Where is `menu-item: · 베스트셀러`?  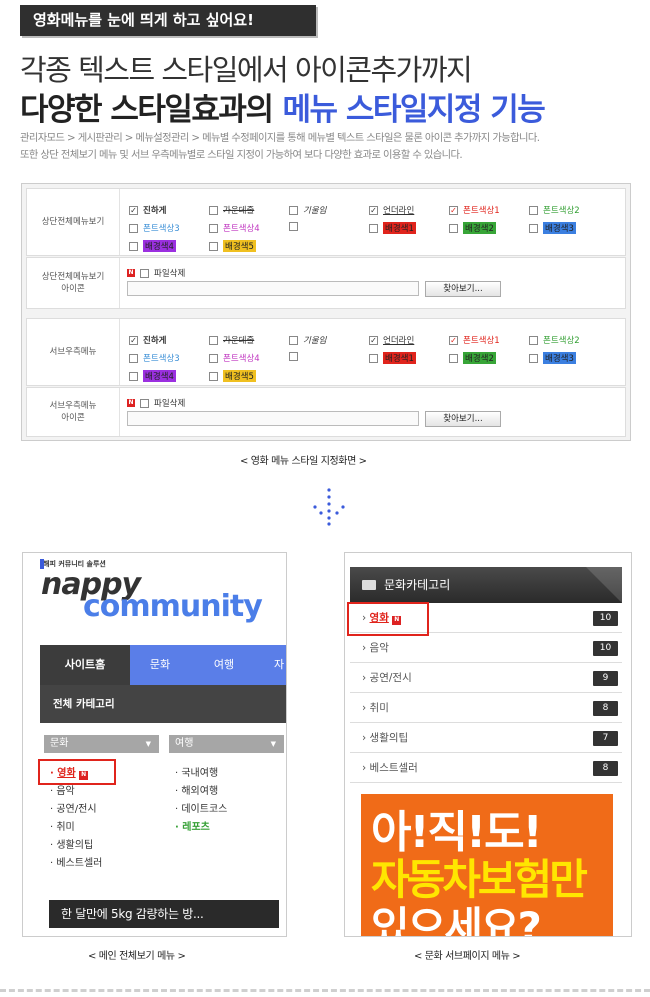
menu-item: · 베스트셀러 is located at coordinates (76, 861).